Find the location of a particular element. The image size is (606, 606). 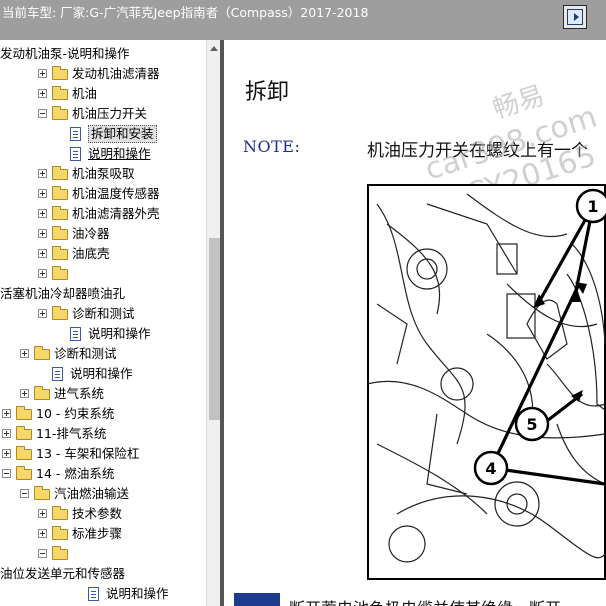

tree-item: 油冷器 is located at coordinates (103, 234).